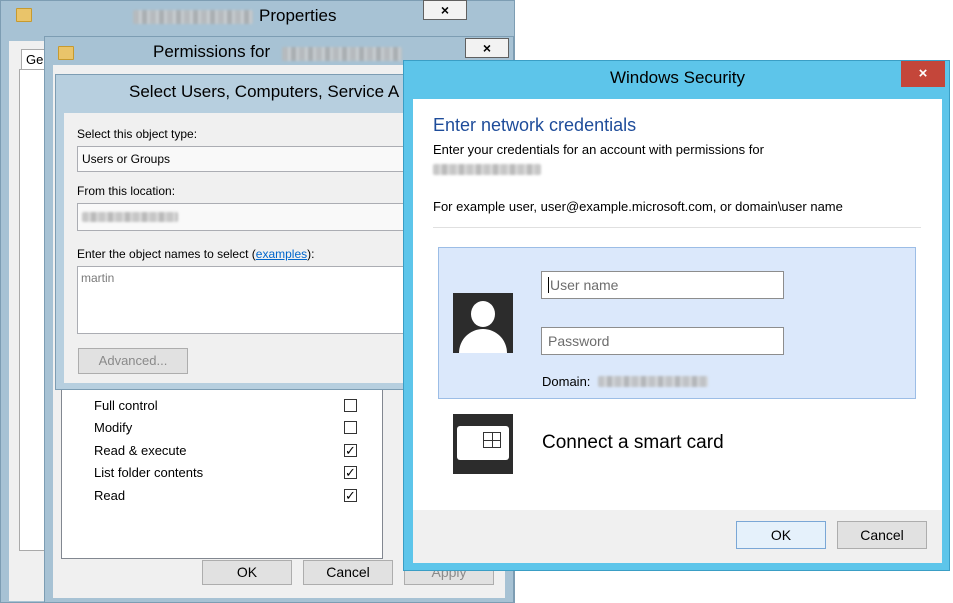 This screenshot has height=603, width=953. Describe the element at coordinates (281, 254) in the screenshot. I see `examples-link: examples` at that location.